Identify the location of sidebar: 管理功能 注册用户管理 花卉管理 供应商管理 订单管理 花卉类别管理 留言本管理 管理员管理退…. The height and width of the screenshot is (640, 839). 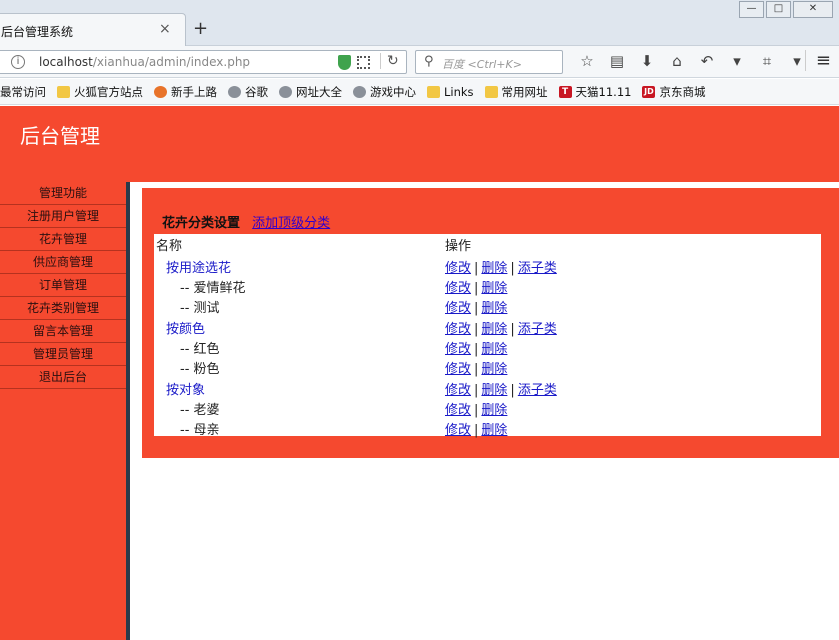
(63, 411).